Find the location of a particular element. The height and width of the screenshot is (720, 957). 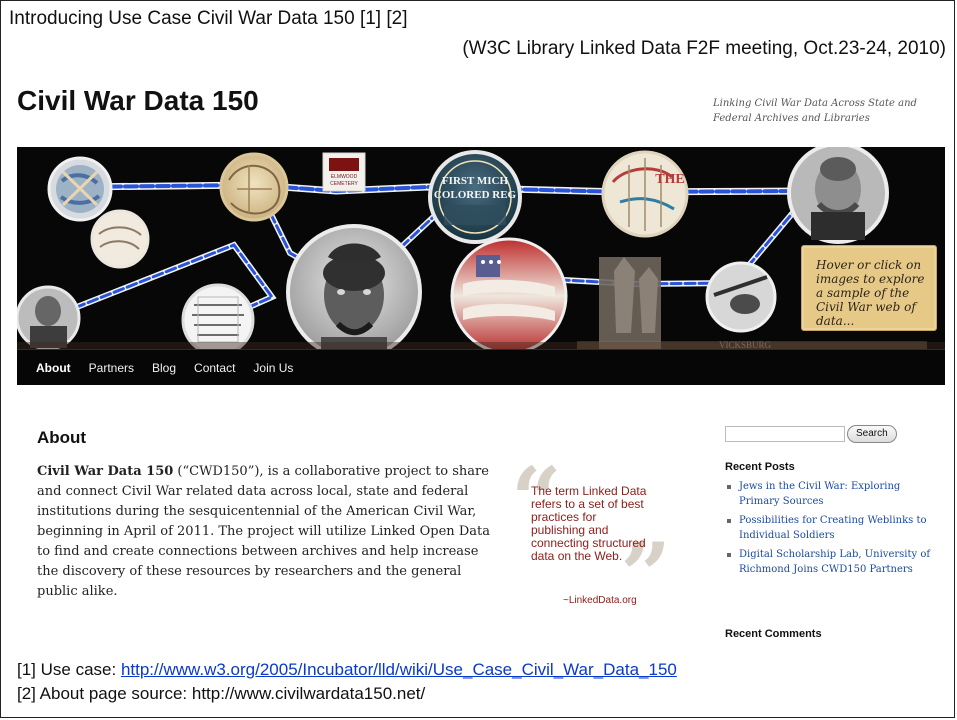

map-medallion-left is located at coordinates (254, 187).